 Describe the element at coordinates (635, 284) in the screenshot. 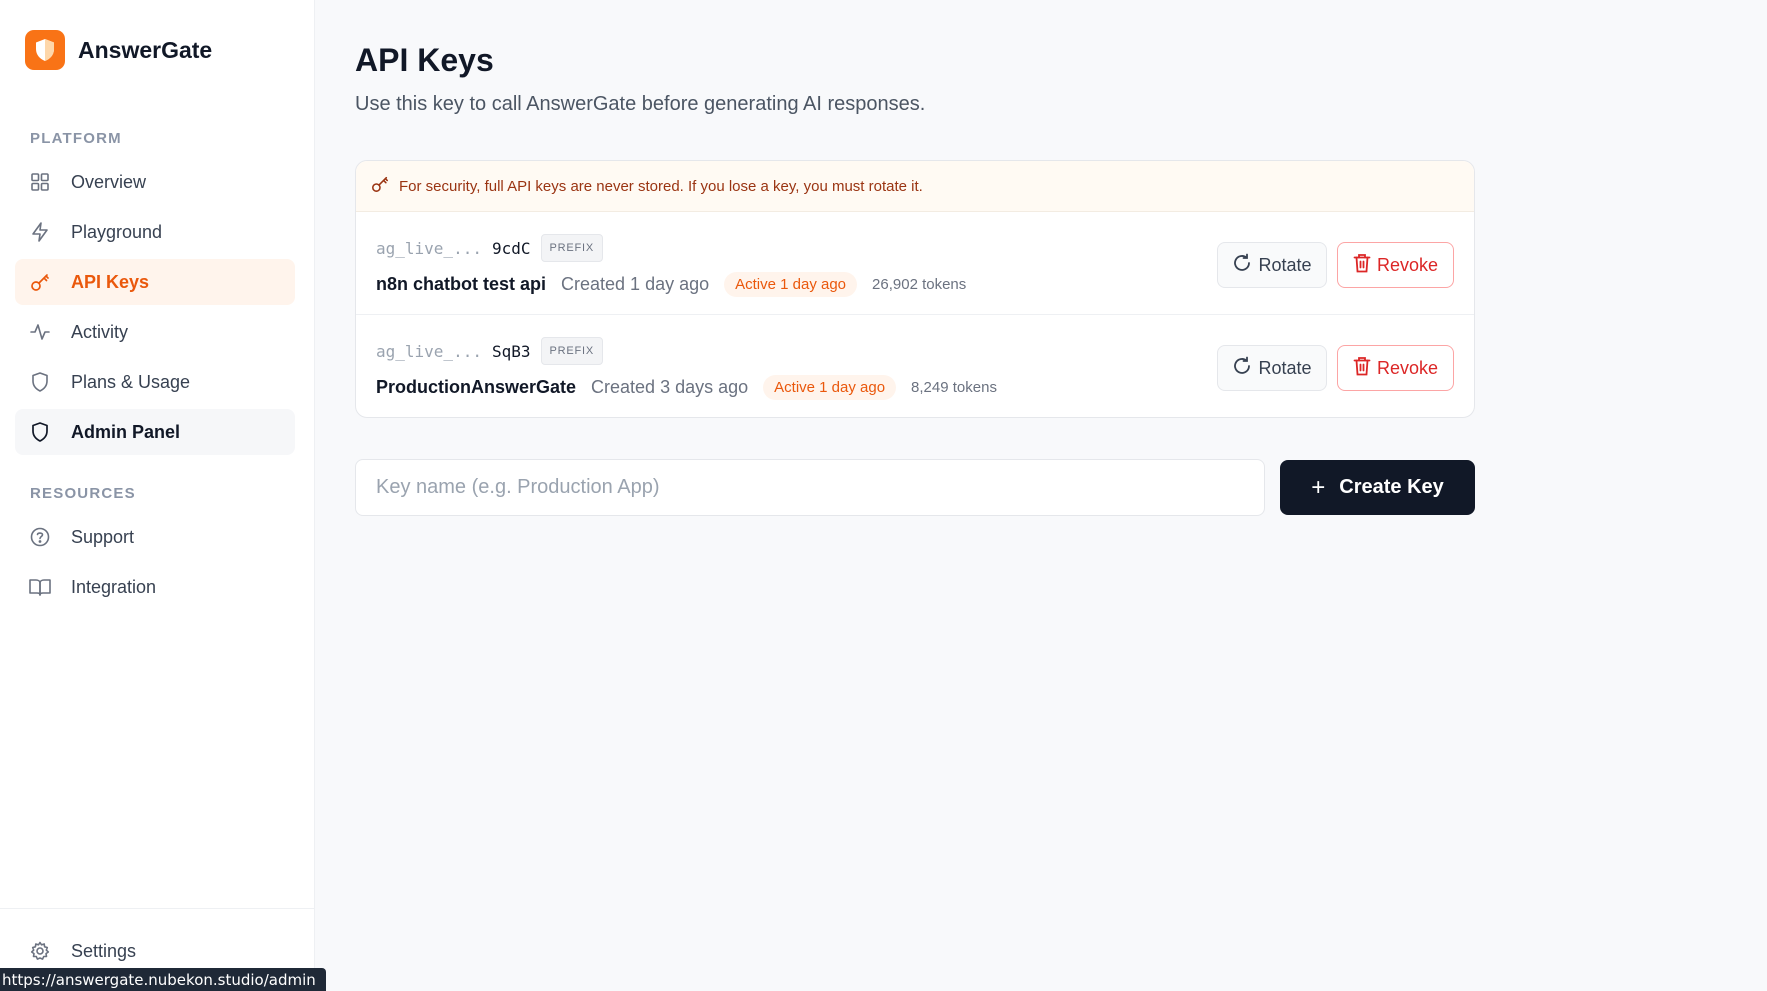

I see `key-created: Created 1 day ago` at that location.